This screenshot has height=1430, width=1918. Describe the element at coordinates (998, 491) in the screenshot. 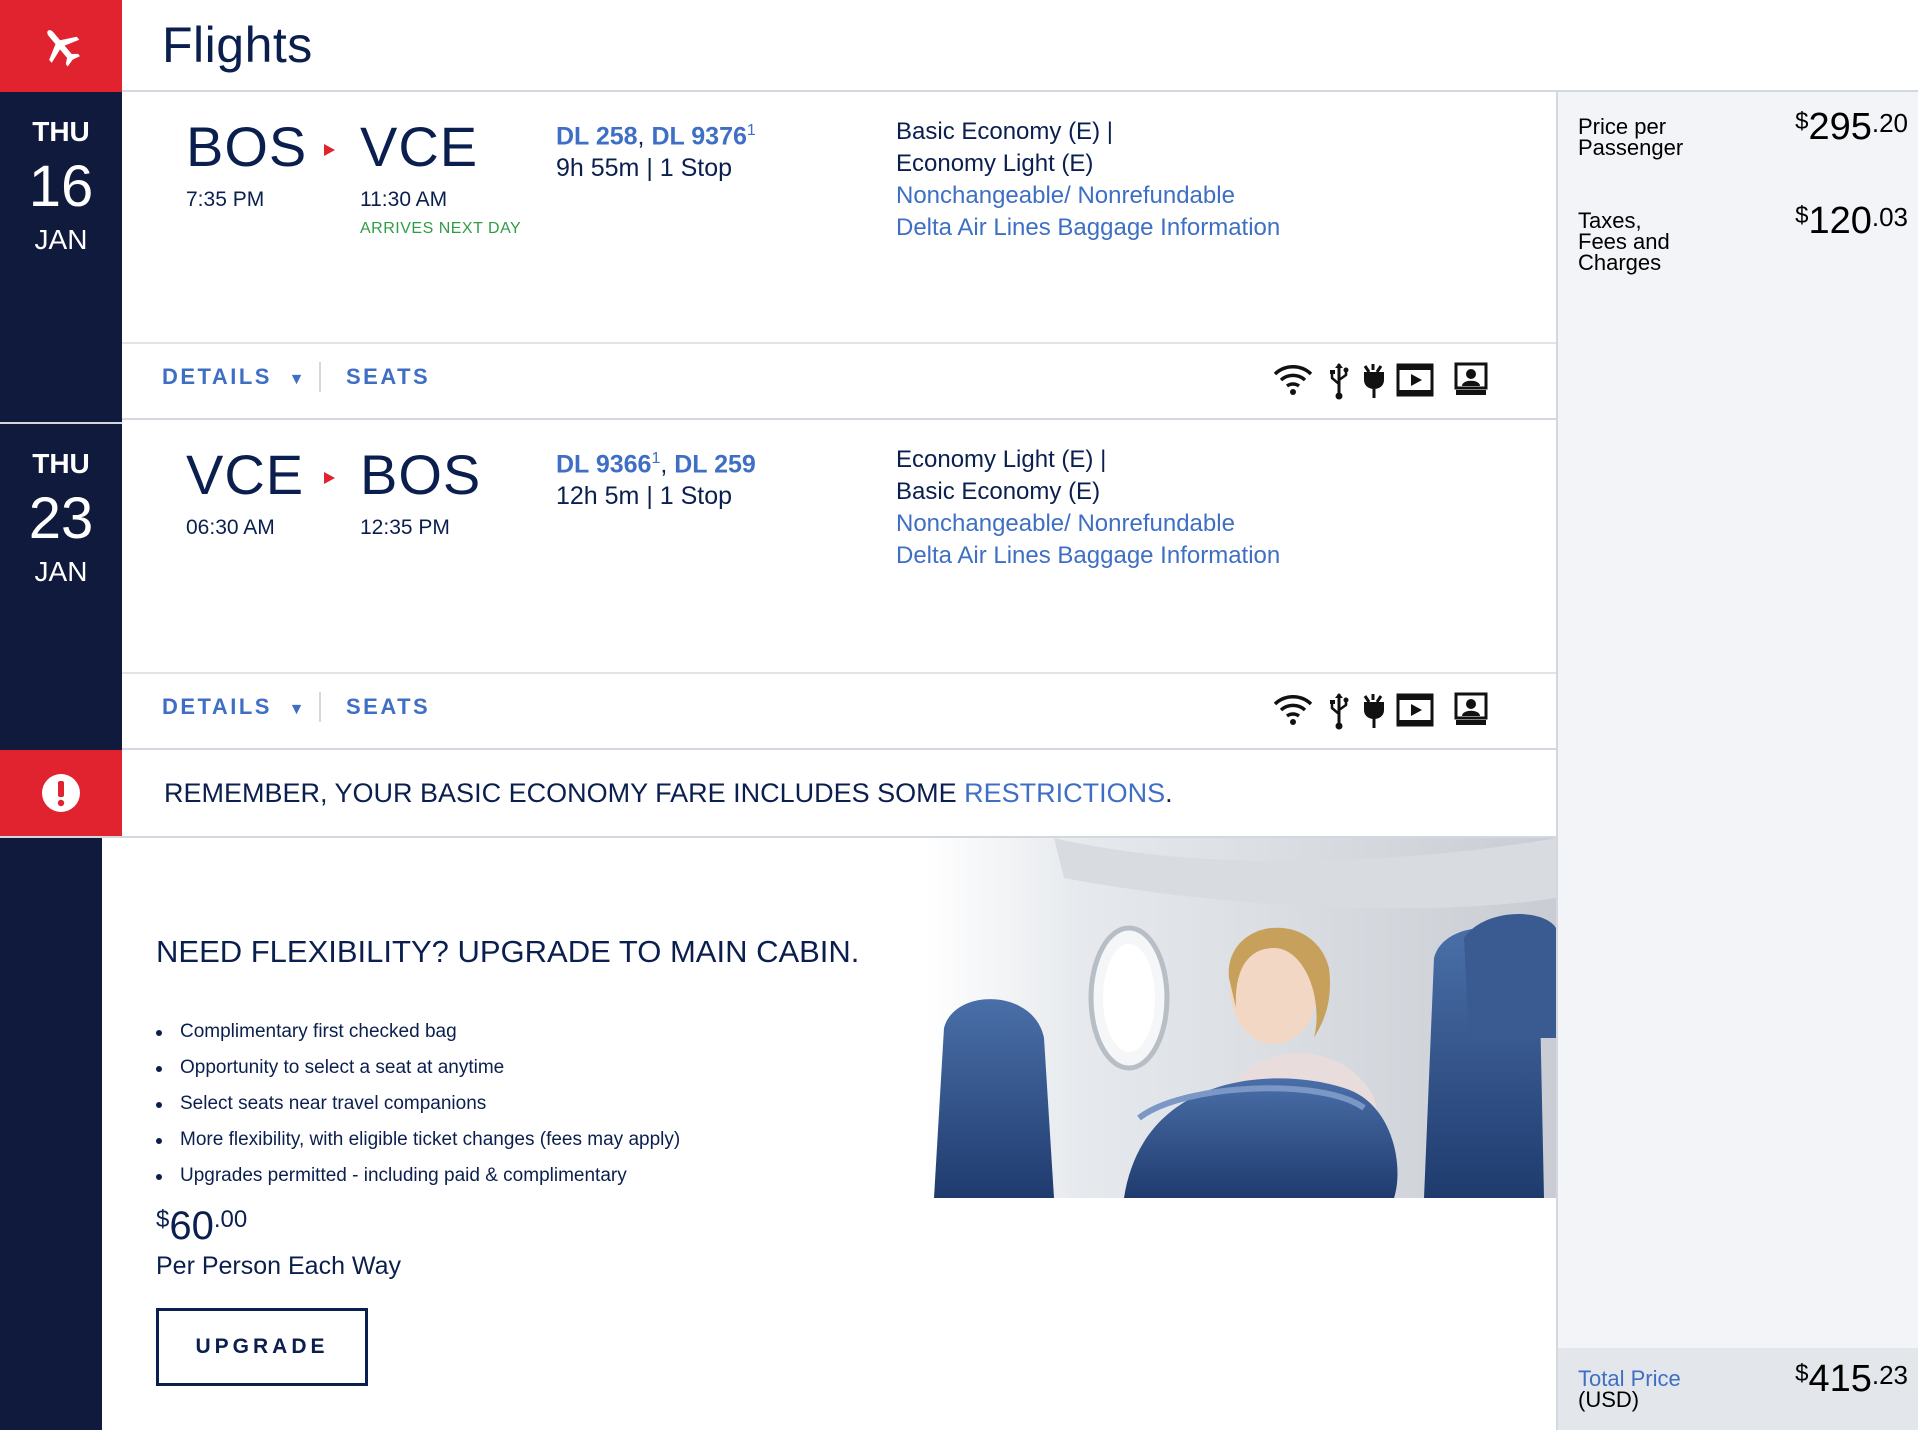

I see `fare-class-line: Basic Economy (E)` at that location.